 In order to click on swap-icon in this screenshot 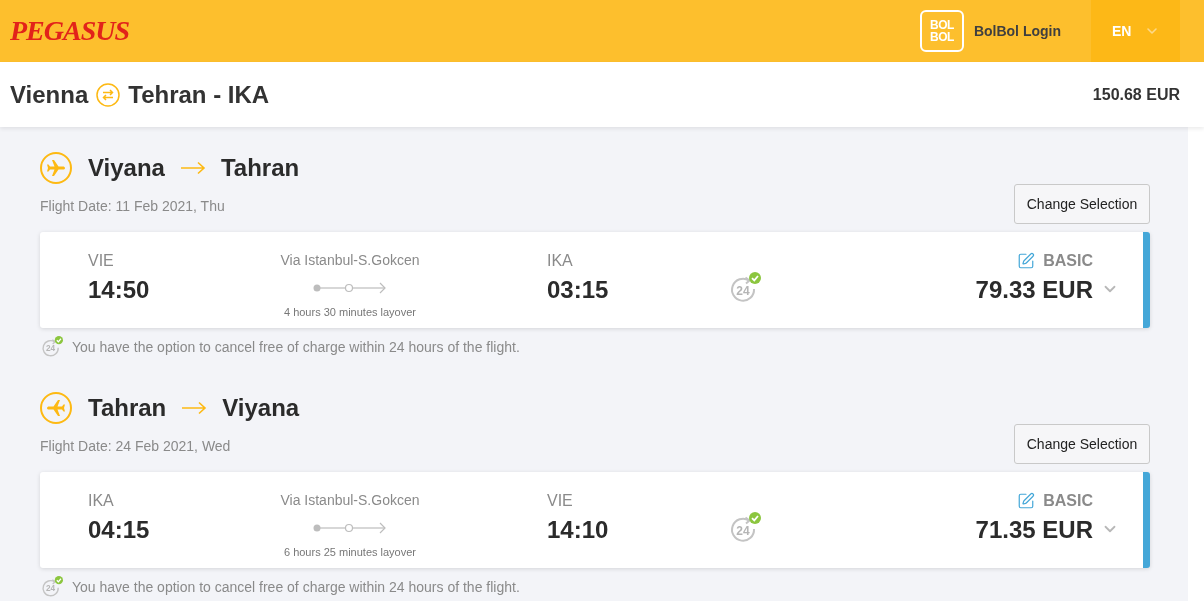, I will do `click(108, 94)`.